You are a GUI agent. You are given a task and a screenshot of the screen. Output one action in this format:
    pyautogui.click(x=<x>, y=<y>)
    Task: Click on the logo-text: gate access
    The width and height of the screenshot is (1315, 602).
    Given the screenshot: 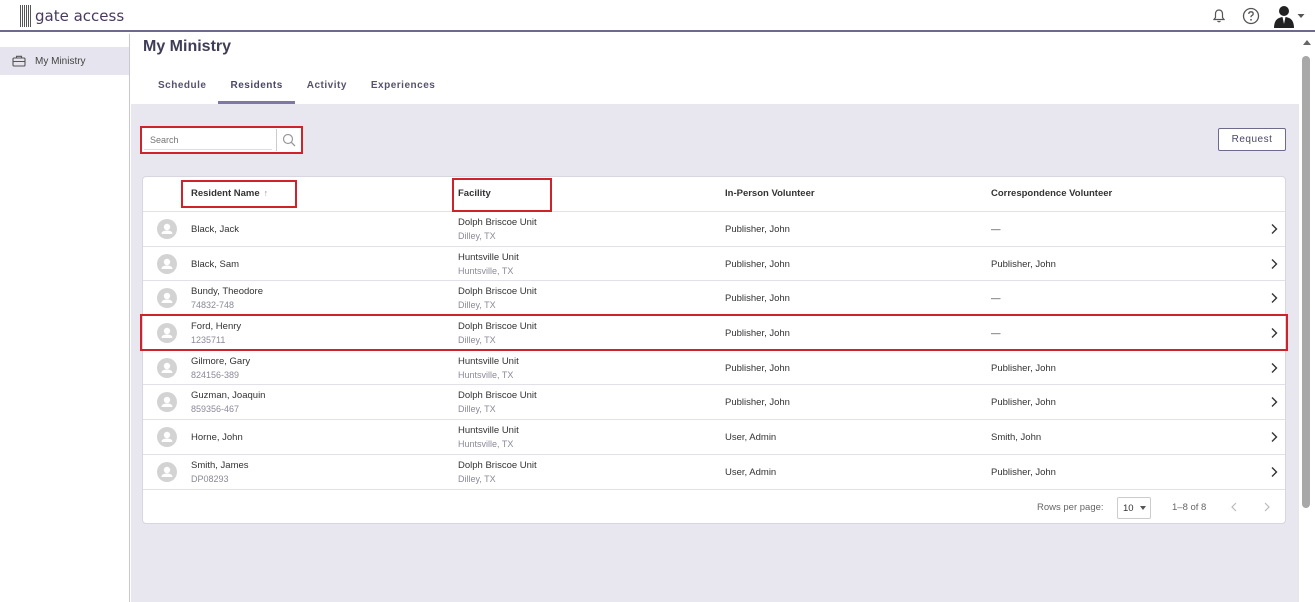 What is the action you would take?
    pyautogui.click(x=80, y=16)
    